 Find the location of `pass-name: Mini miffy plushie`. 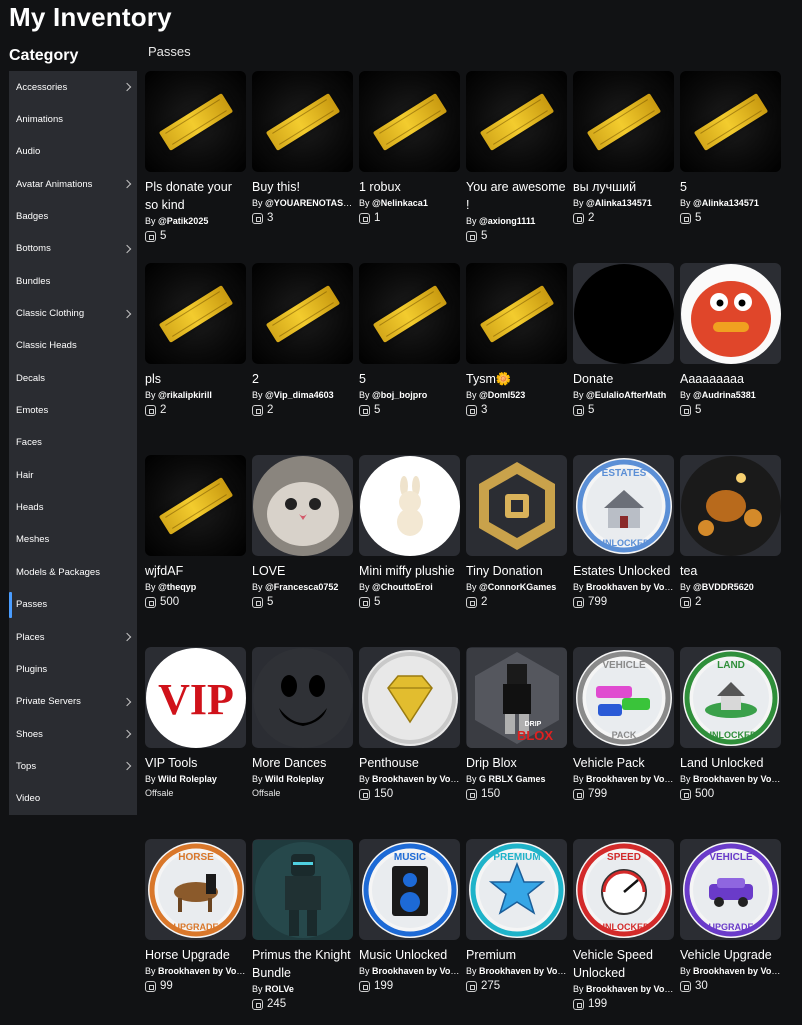

pass-name: Mini miffy plushie is located at coordinates (409, 571).